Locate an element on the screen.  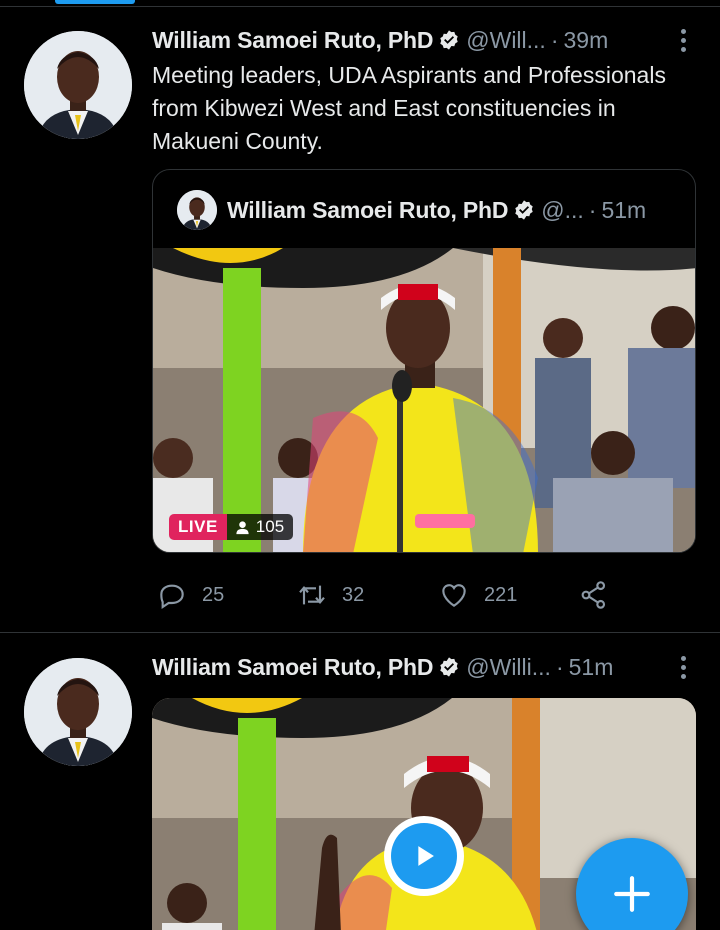
compose-plus-icon is located at coordinates (632, 894).